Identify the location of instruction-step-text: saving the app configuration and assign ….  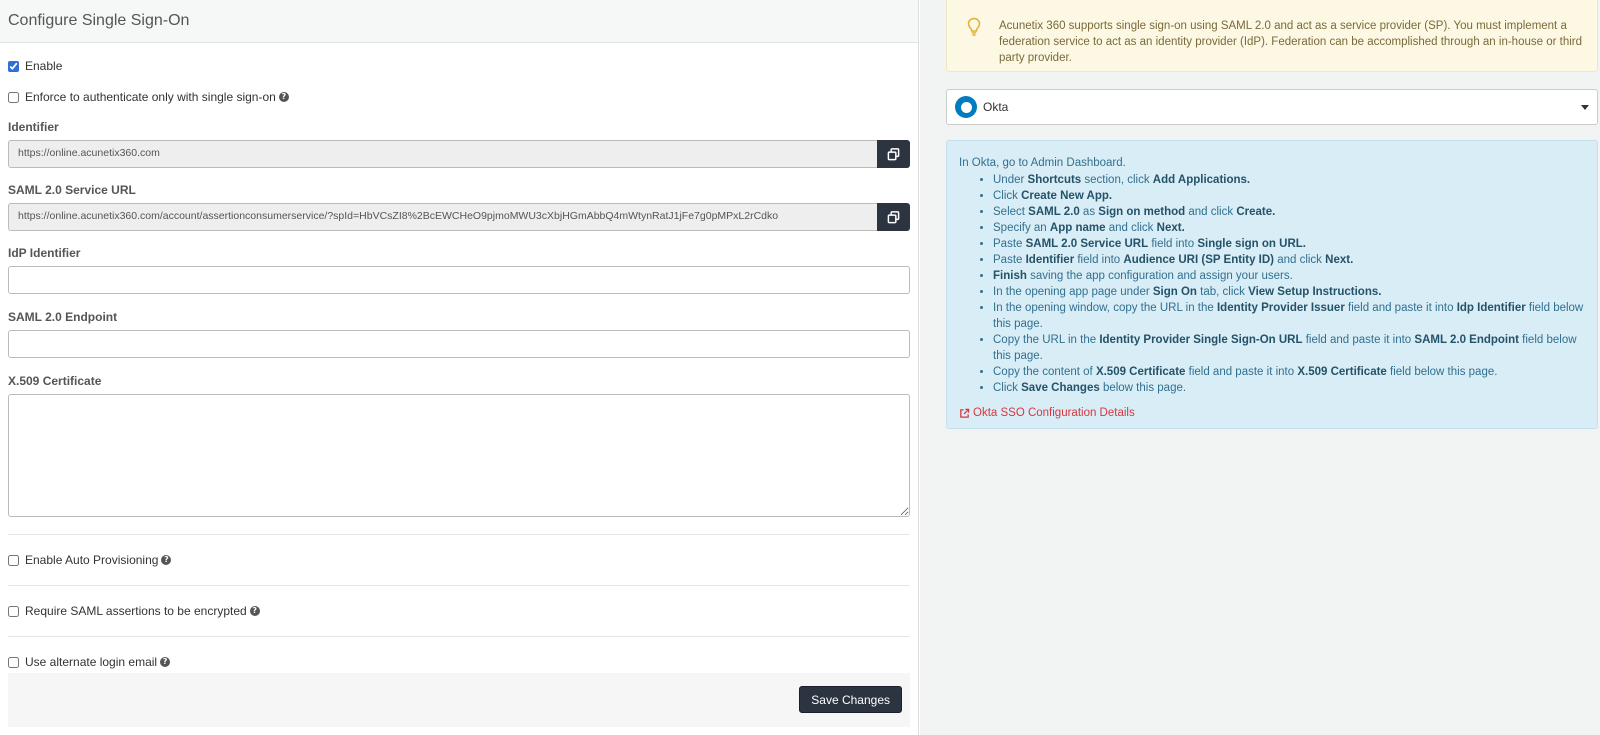
(1159, 276).